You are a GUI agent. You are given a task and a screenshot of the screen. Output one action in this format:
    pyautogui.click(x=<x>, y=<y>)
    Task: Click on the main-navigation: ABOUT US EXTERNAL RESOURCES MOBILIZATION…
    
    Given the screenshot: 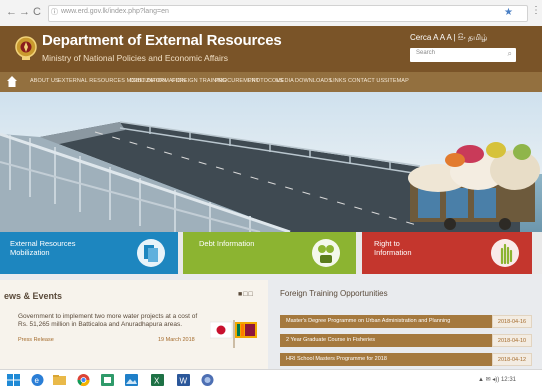 What is the action you would take?
    pyautogui.click(x=271, y=82)
    